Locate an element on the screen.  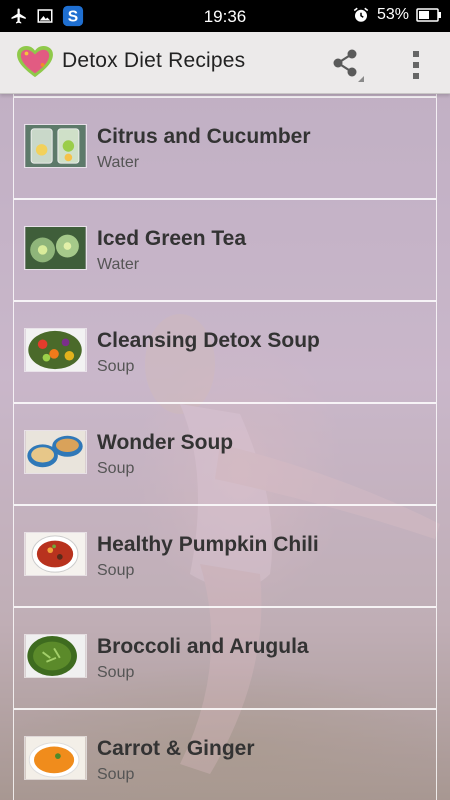
recipe-title: Healthy Pumpkin Chili is located at coordinates (208, 544).